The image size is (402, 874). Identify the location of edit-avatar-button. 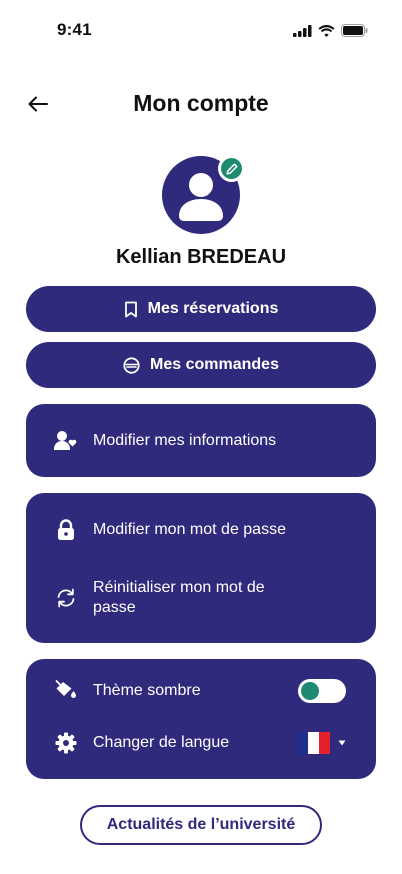
(231, 168).